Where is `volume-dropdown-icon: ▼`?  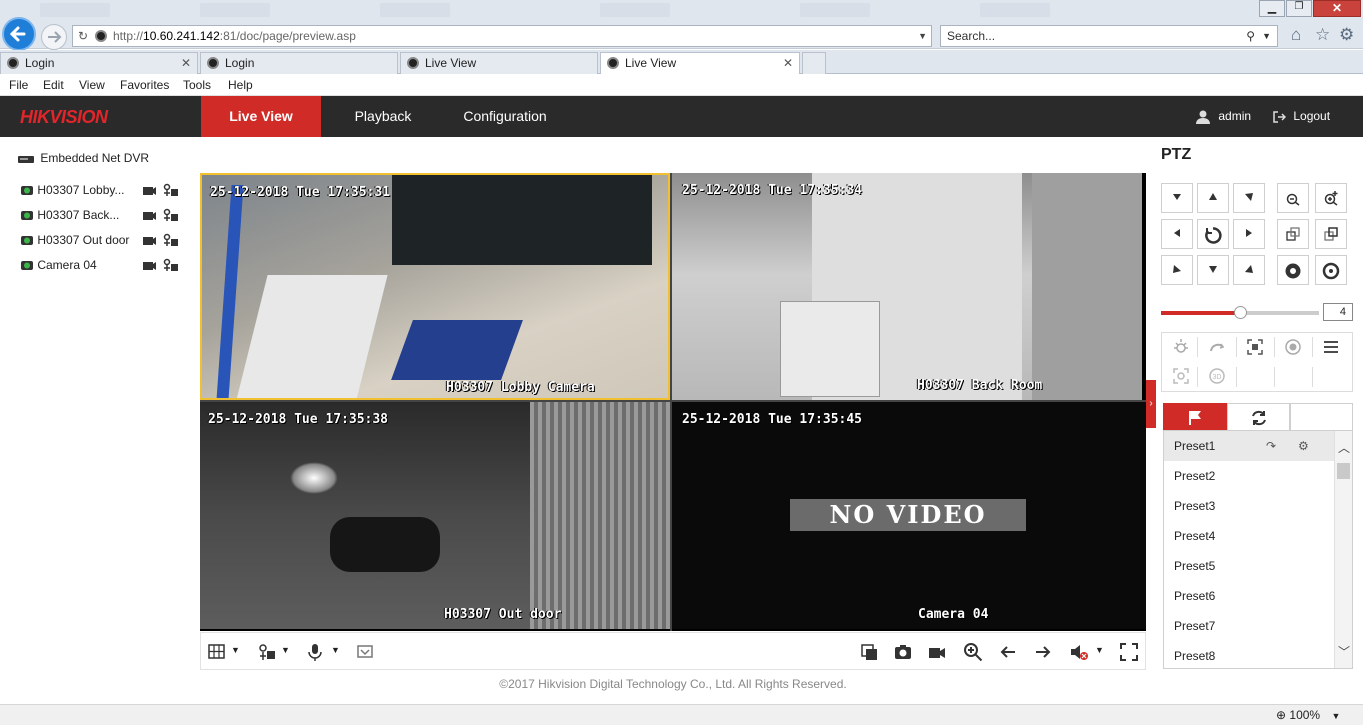 volume-dropdown-icon: ▼ is located at coordinates (1099, 650).